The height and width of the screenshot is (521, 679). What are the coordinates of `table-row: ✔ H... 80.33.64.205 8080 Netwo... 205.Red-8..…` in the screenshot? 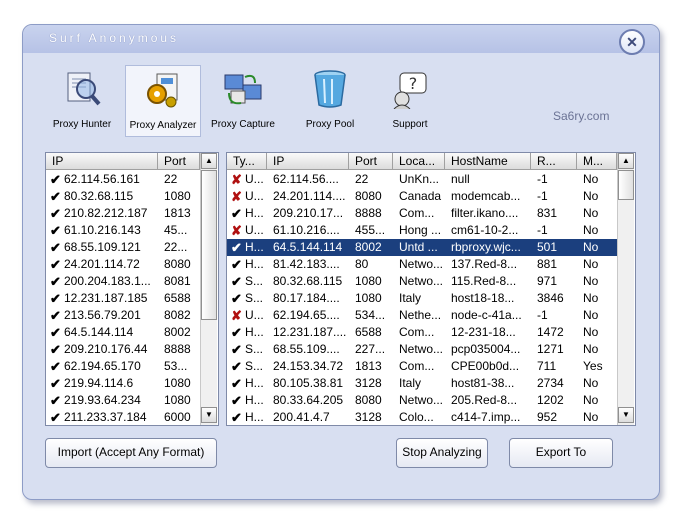 It's located at (422, 400).